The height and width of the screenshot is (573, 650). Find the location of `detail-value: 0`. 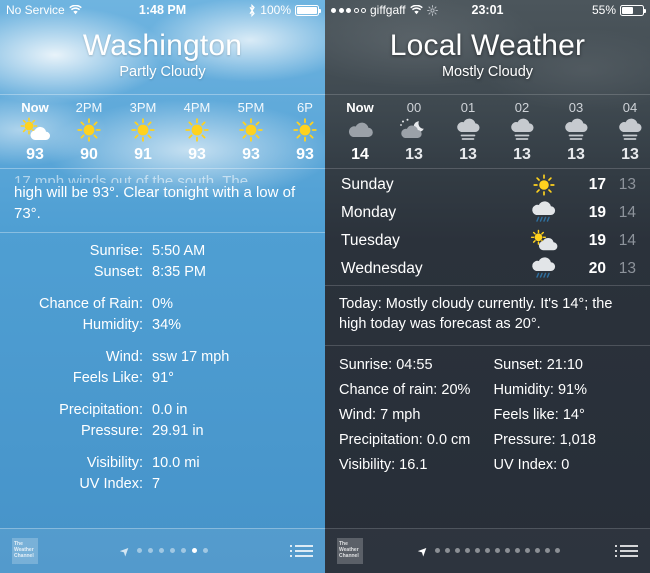

detail-value: 0 is located at coordinates (565, 464).